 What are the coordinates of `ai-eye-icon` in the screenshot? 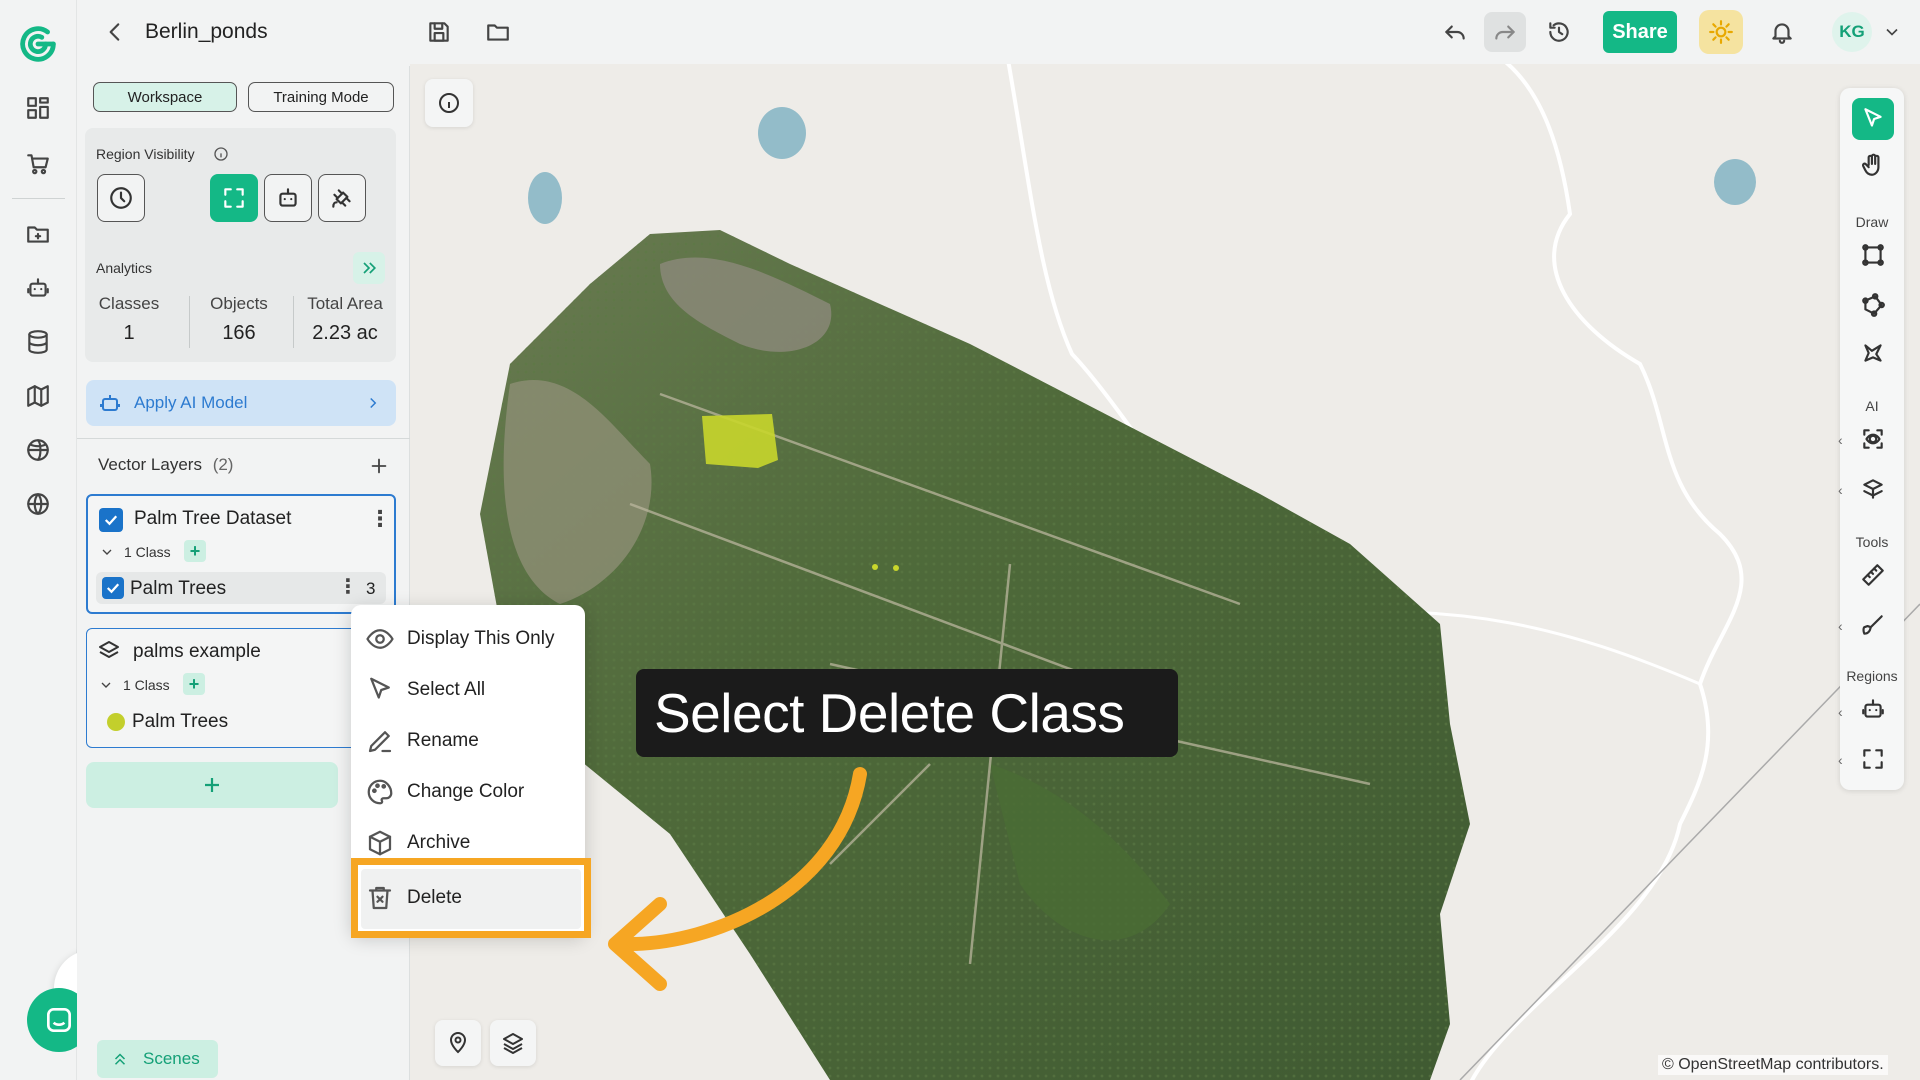 It's located at (1873, 439).